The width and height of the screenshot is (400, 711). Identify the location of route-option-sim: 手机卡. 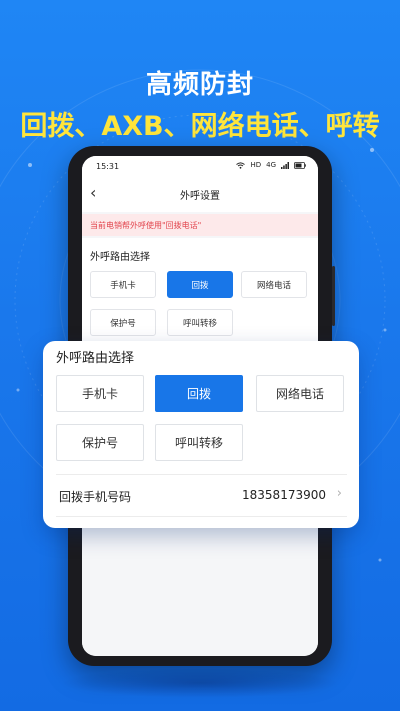
(123, 284).